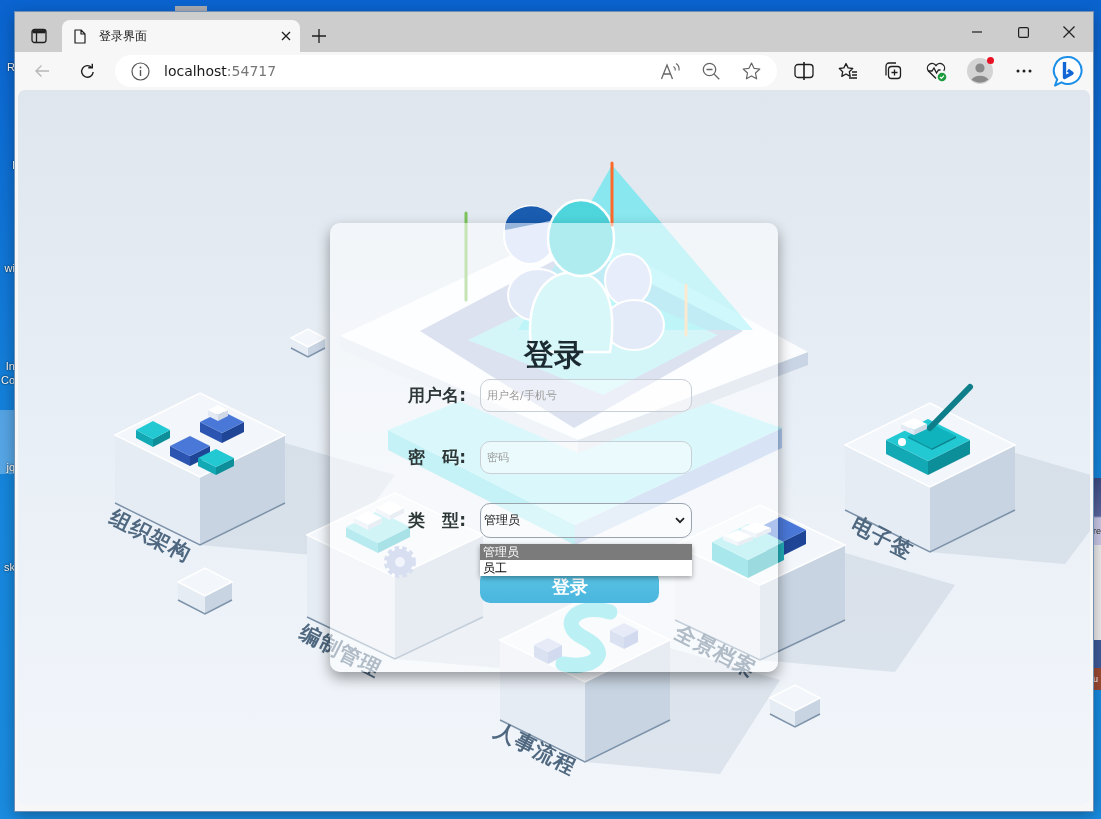  I want to click on maximize-icon, so click(1023, 32).